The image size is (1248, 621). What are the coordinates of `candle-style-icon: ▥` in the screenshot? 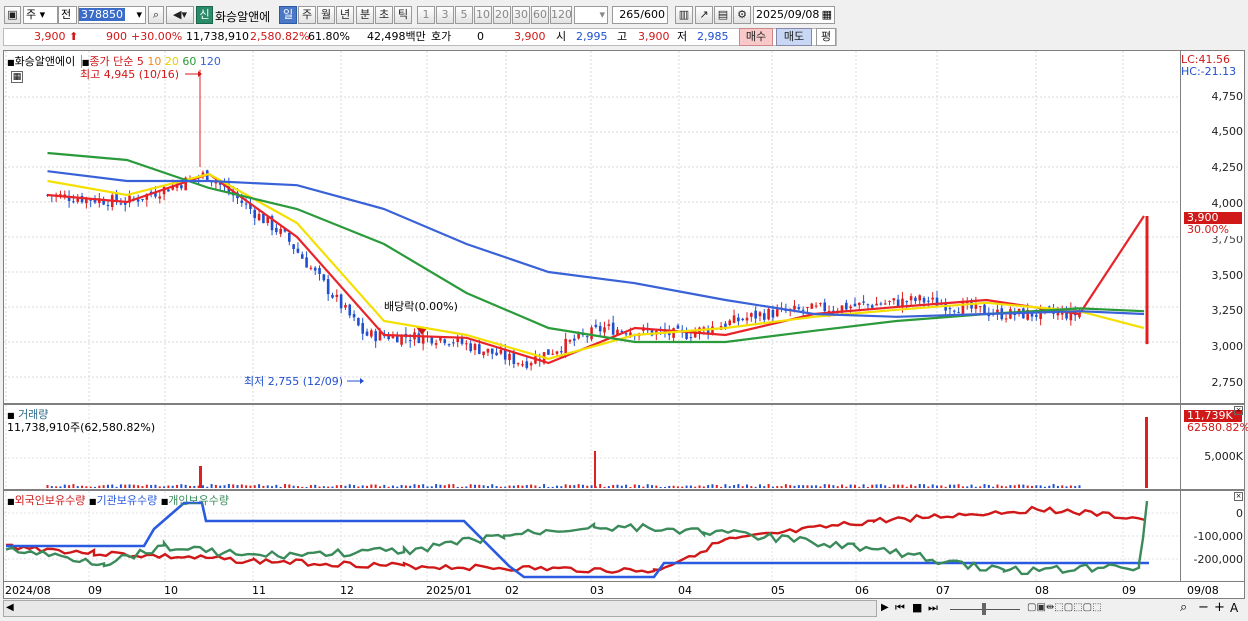 It's located at (684, 15).